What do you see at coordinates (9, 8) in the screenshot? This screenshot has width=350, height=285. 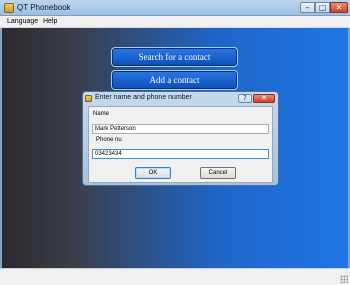 I see `app-icon` at bounding box center [9, 8].